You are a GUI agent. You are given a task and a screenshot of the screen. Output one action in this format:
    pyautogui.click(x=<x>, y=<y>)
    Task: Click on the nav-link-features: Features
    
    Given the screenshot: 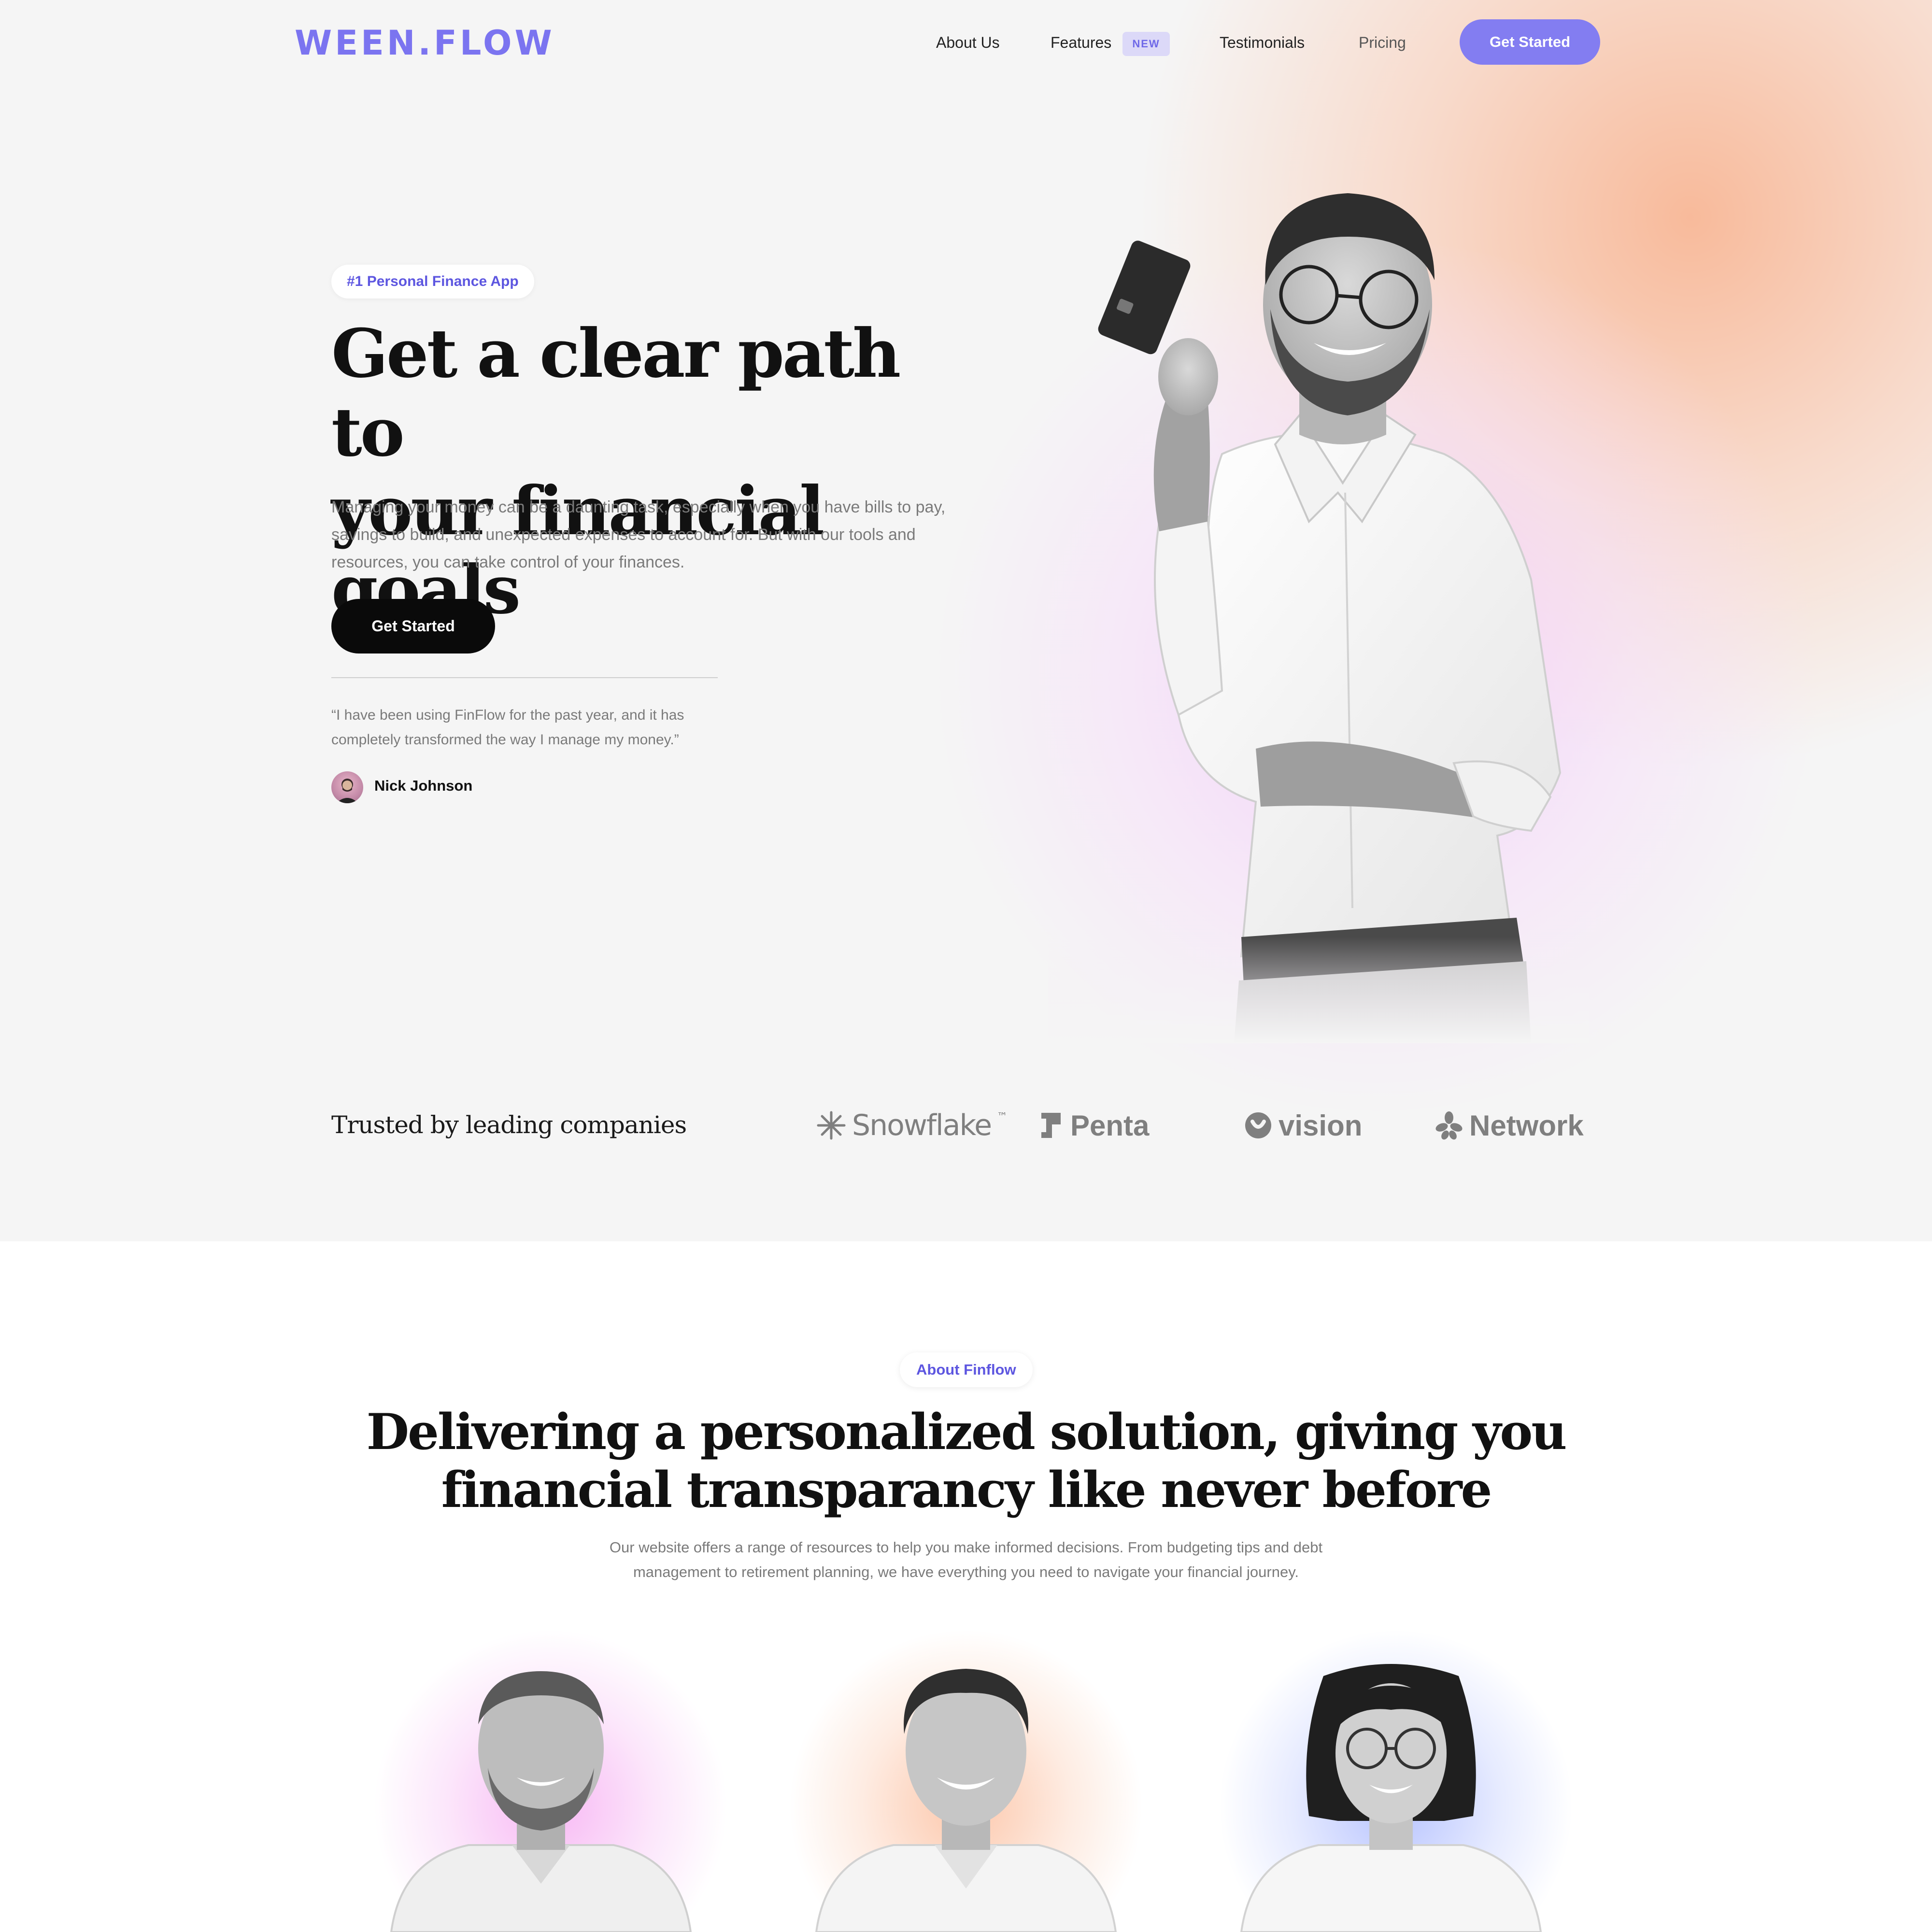 What is the action you would take?
    pyautogui.click(x=1081, y=43)
    